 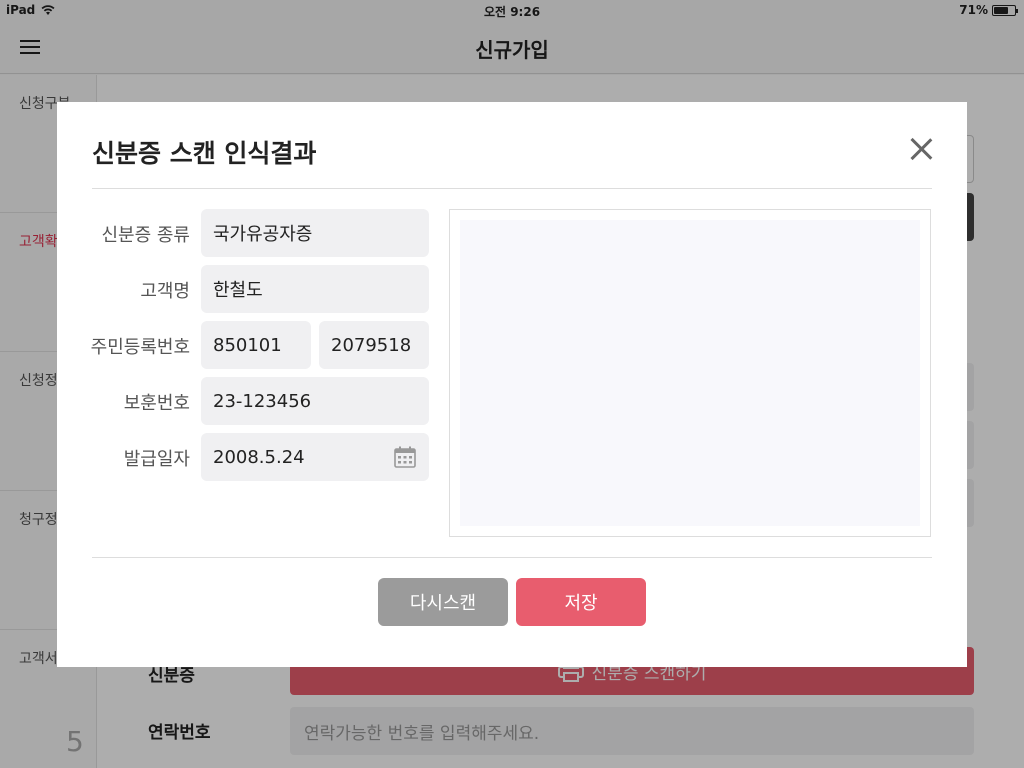 What do you see at coordinates (256, 345) in the screenshot?
I see `resident-no-front-field: 850101` at bounding box center [256, 345].